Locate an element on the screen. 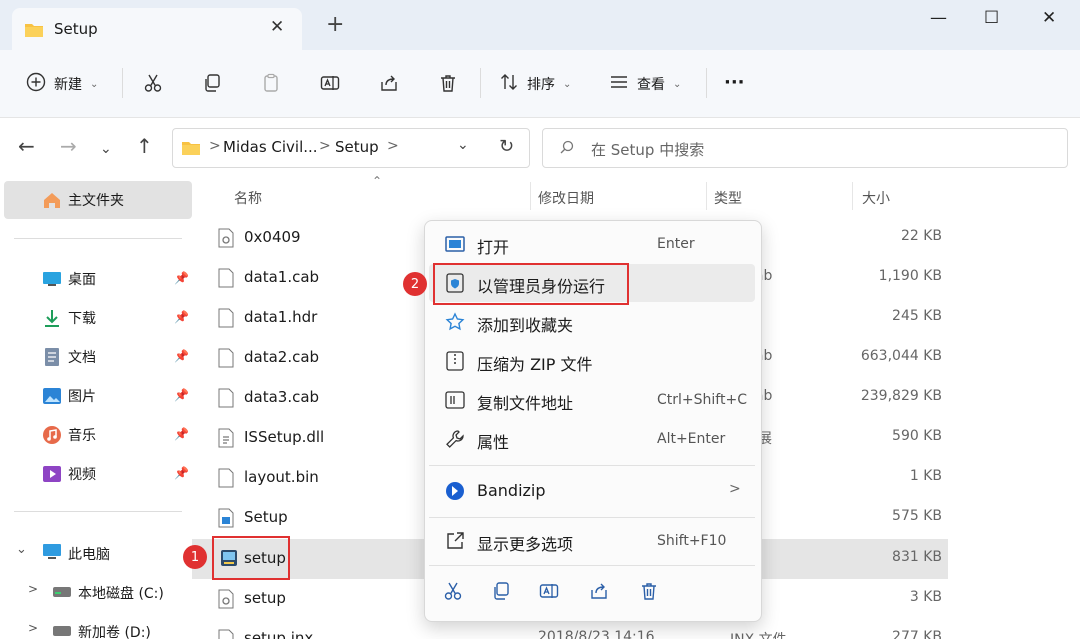 This screenshot has height=639, width=1080. column-header-type: 类型 is located at coordinates (728, 198).